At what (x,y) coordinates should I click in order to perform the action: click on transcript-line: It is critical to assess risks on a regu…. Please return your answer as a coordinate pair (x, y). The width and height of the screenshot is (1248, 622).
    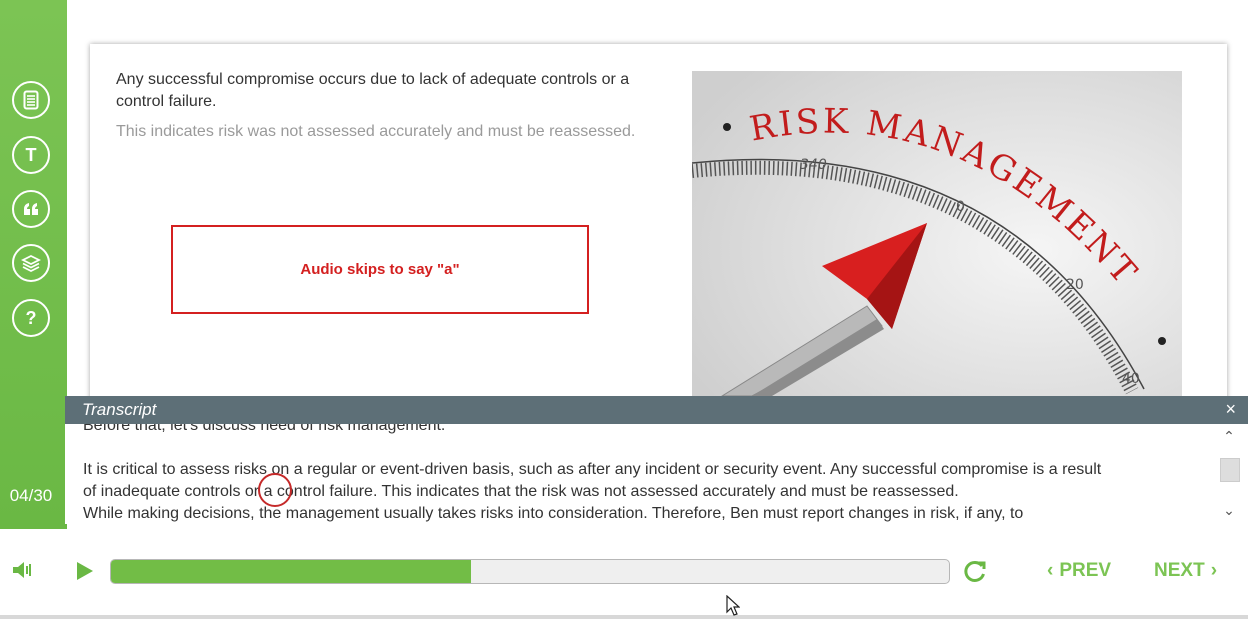
    Looking at the image, I should click on (592, 469).